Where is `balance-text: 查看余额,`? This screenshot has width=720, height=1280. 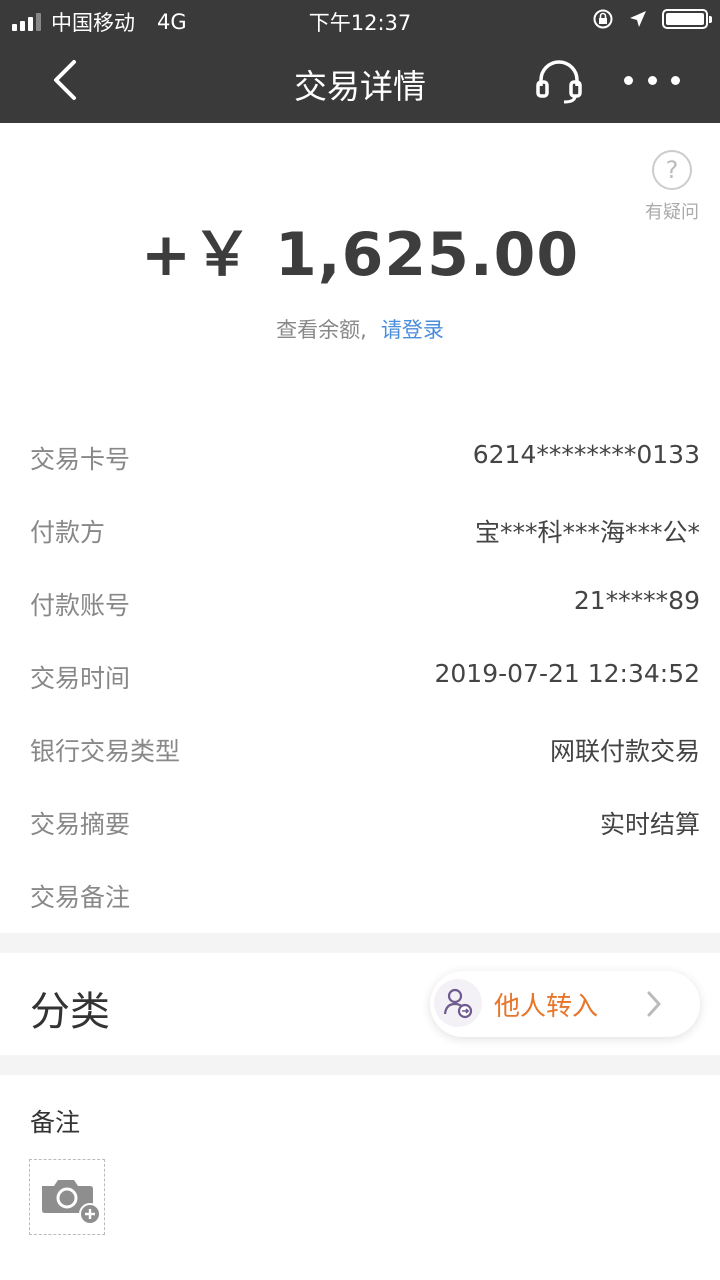
balance-text: 查看余额, is located at coordinates (321, 330).